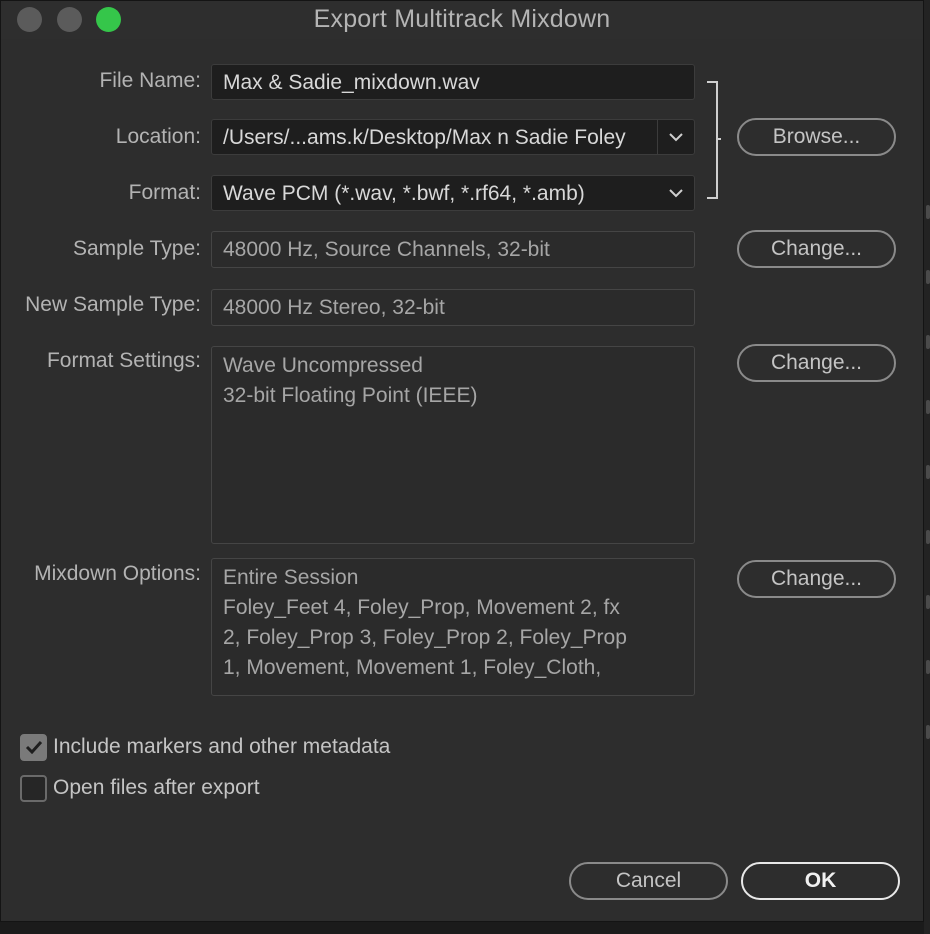  I want to click on sample-type-label: Sample Type:, so click(136, 248).